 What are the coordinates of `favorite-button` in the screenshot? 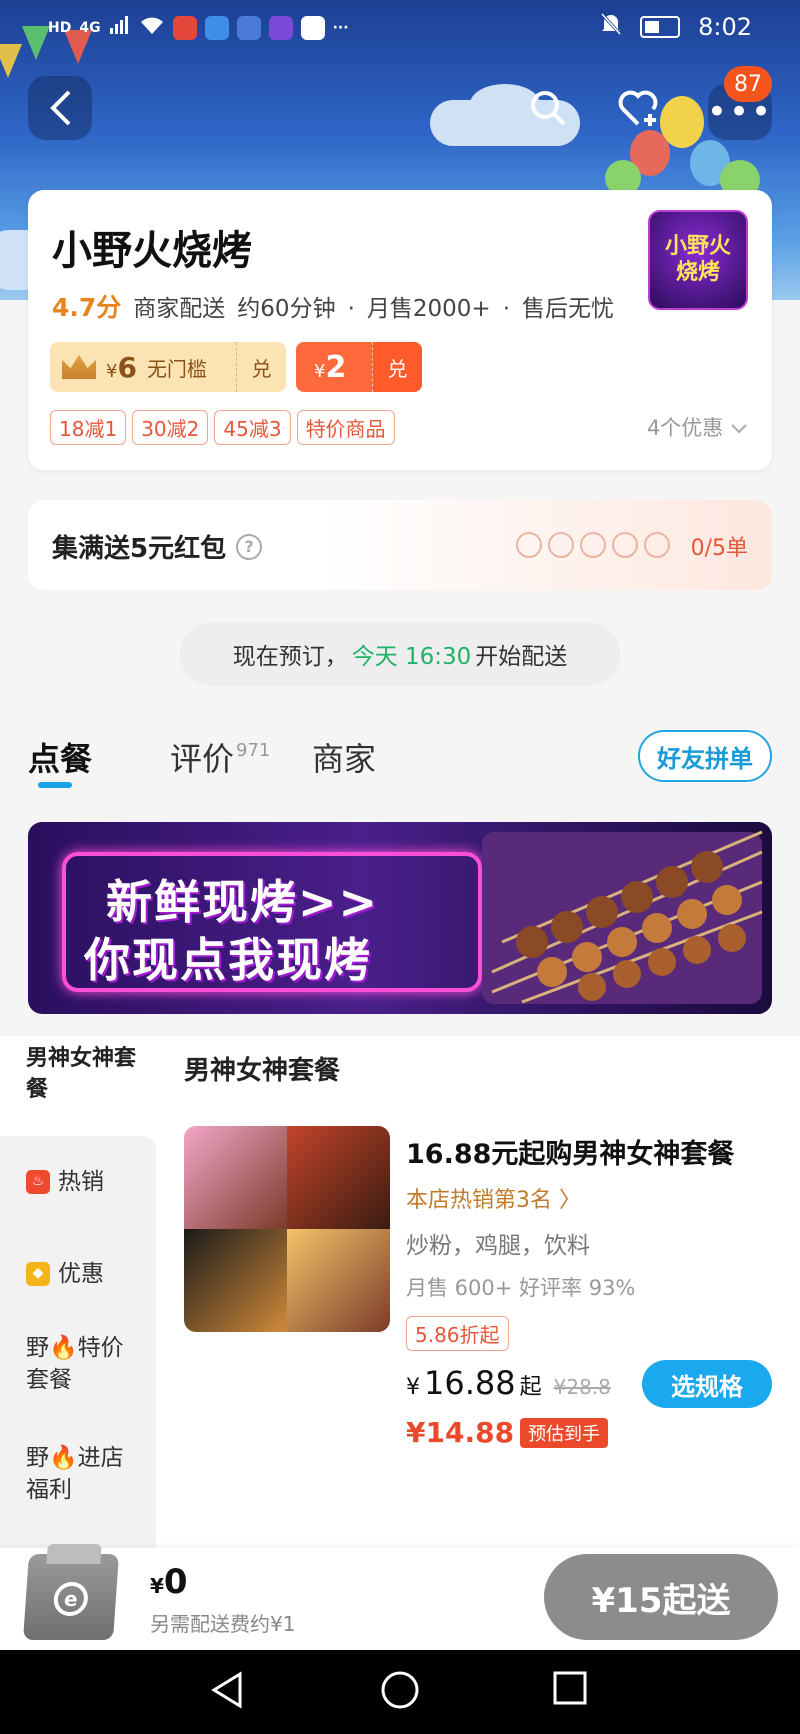 It's located at (640, 108).